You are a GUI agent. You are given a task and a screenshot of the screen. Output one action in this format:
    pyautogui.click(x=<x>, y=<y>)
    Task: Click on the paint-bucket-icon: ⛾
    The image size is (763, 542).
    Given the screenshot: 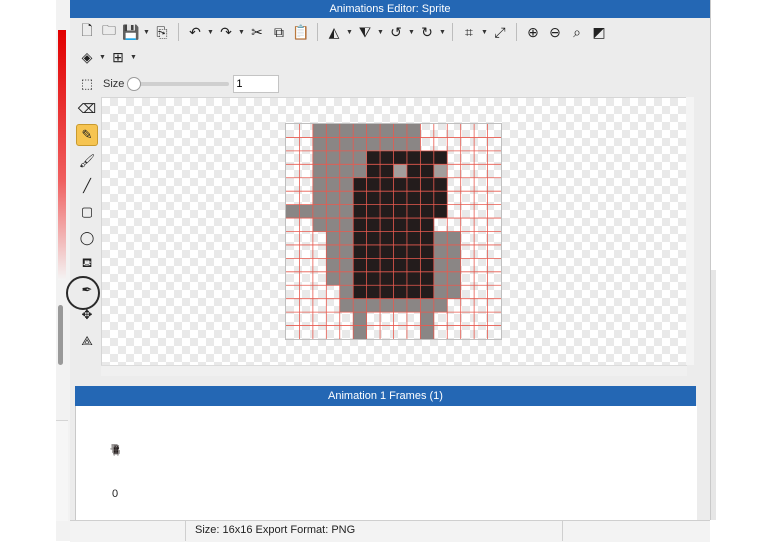 What is the action you would take?
    pyautogui.click(x=87, y=262)
    